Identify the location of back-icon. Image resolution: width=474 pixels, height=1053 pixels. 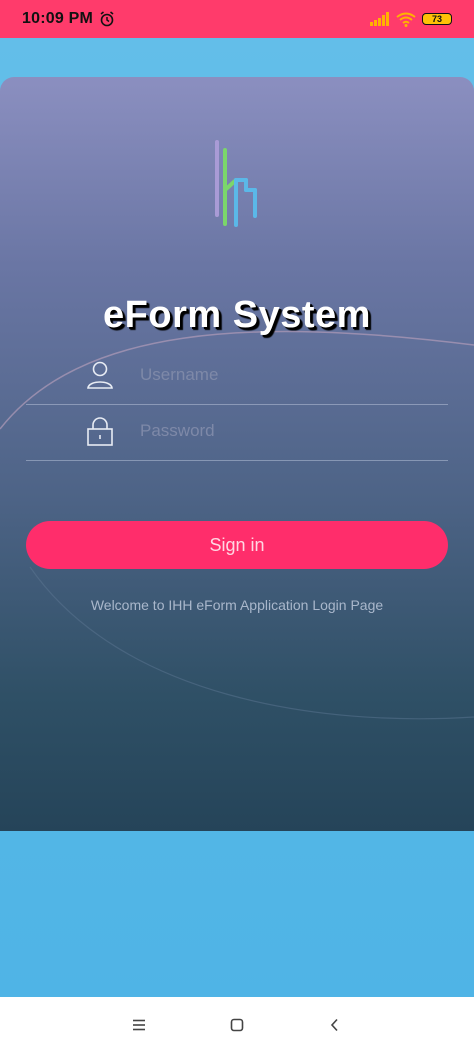
(334, 1025).